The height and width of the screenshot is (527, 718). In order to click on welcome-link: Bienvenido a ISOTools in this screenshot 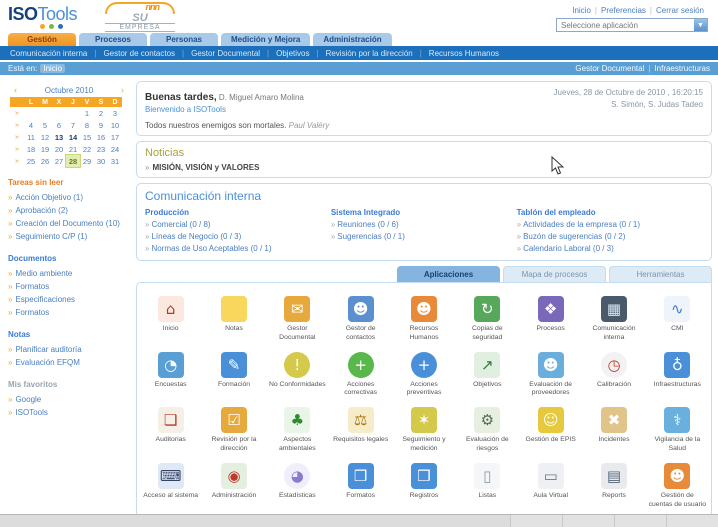, I will do `click(237, 109)`.